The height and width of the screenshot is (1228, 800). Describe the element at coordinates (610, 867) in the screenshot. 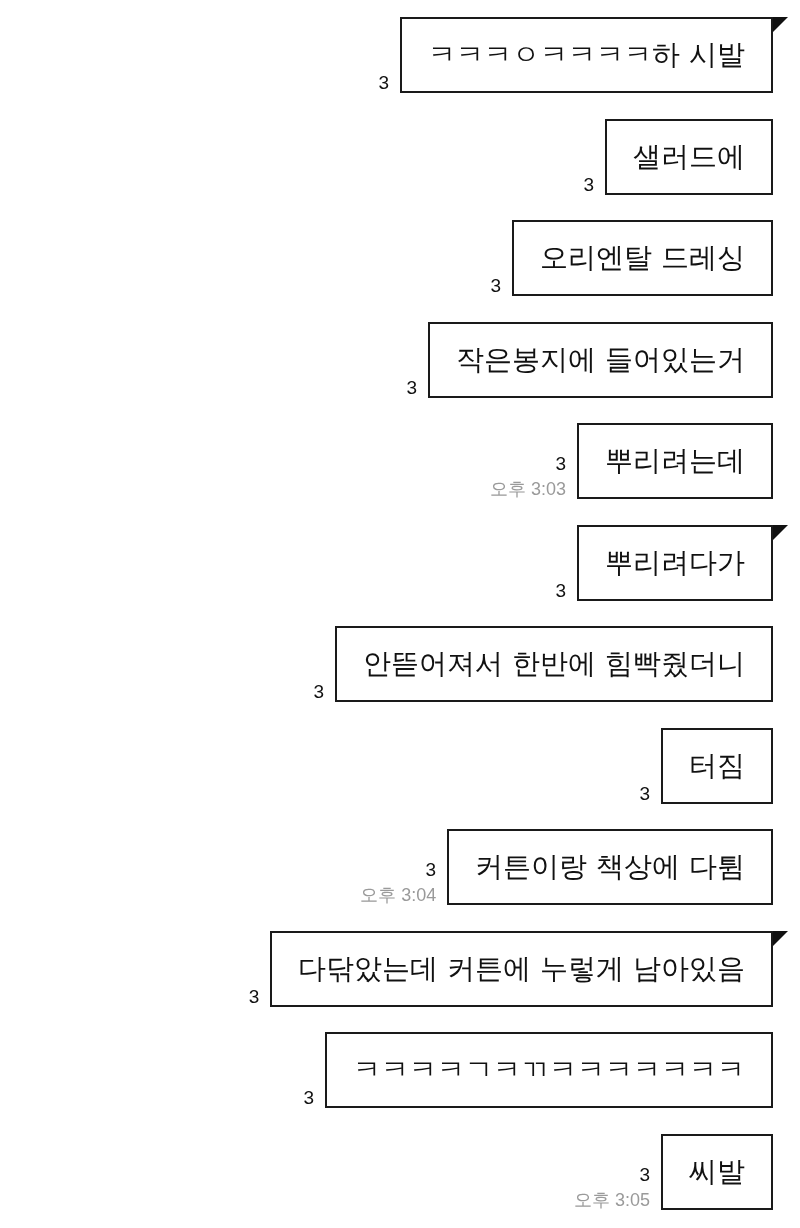

I see `chat-message: 커튼이랑 책상에 다튐` at that location.